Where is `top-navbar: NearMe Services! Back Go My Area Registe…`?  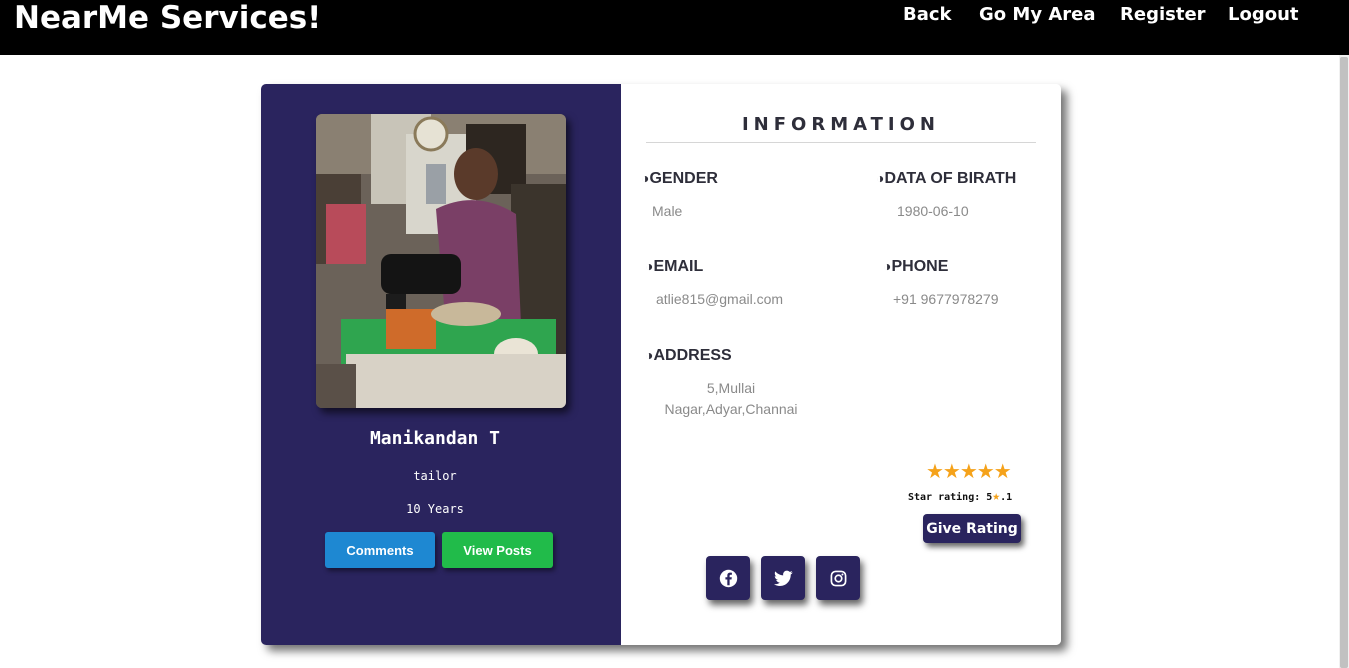 top-navbar: NearMe Services! Back Go My Area Registe… is located at coordinates (674, 27).